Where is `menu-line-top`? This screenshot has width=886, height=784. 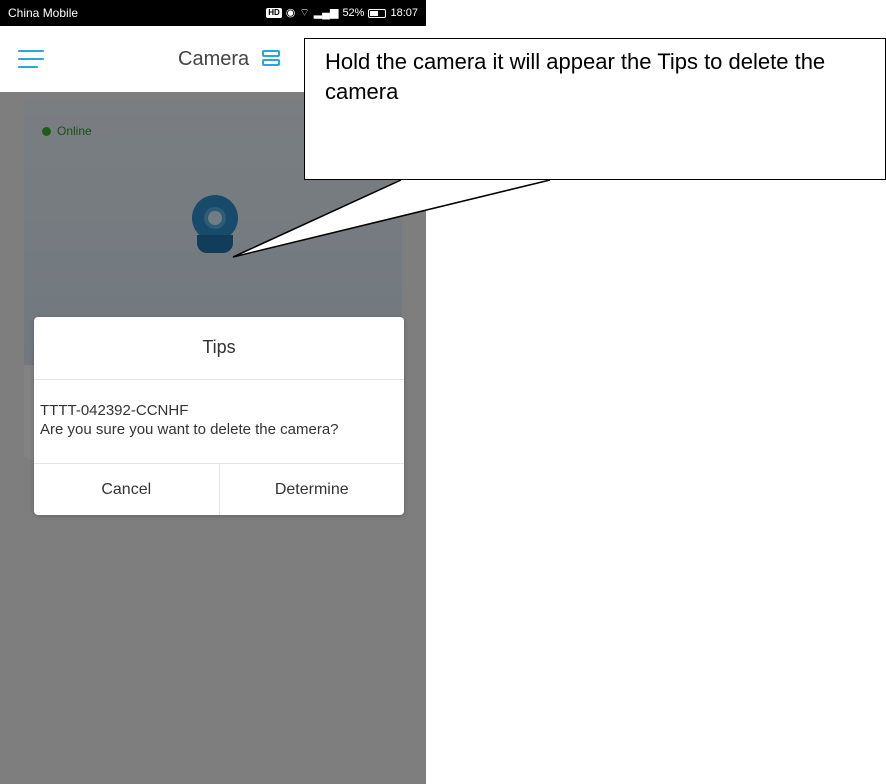 menu-line-top is located at coordinates (31, 51).